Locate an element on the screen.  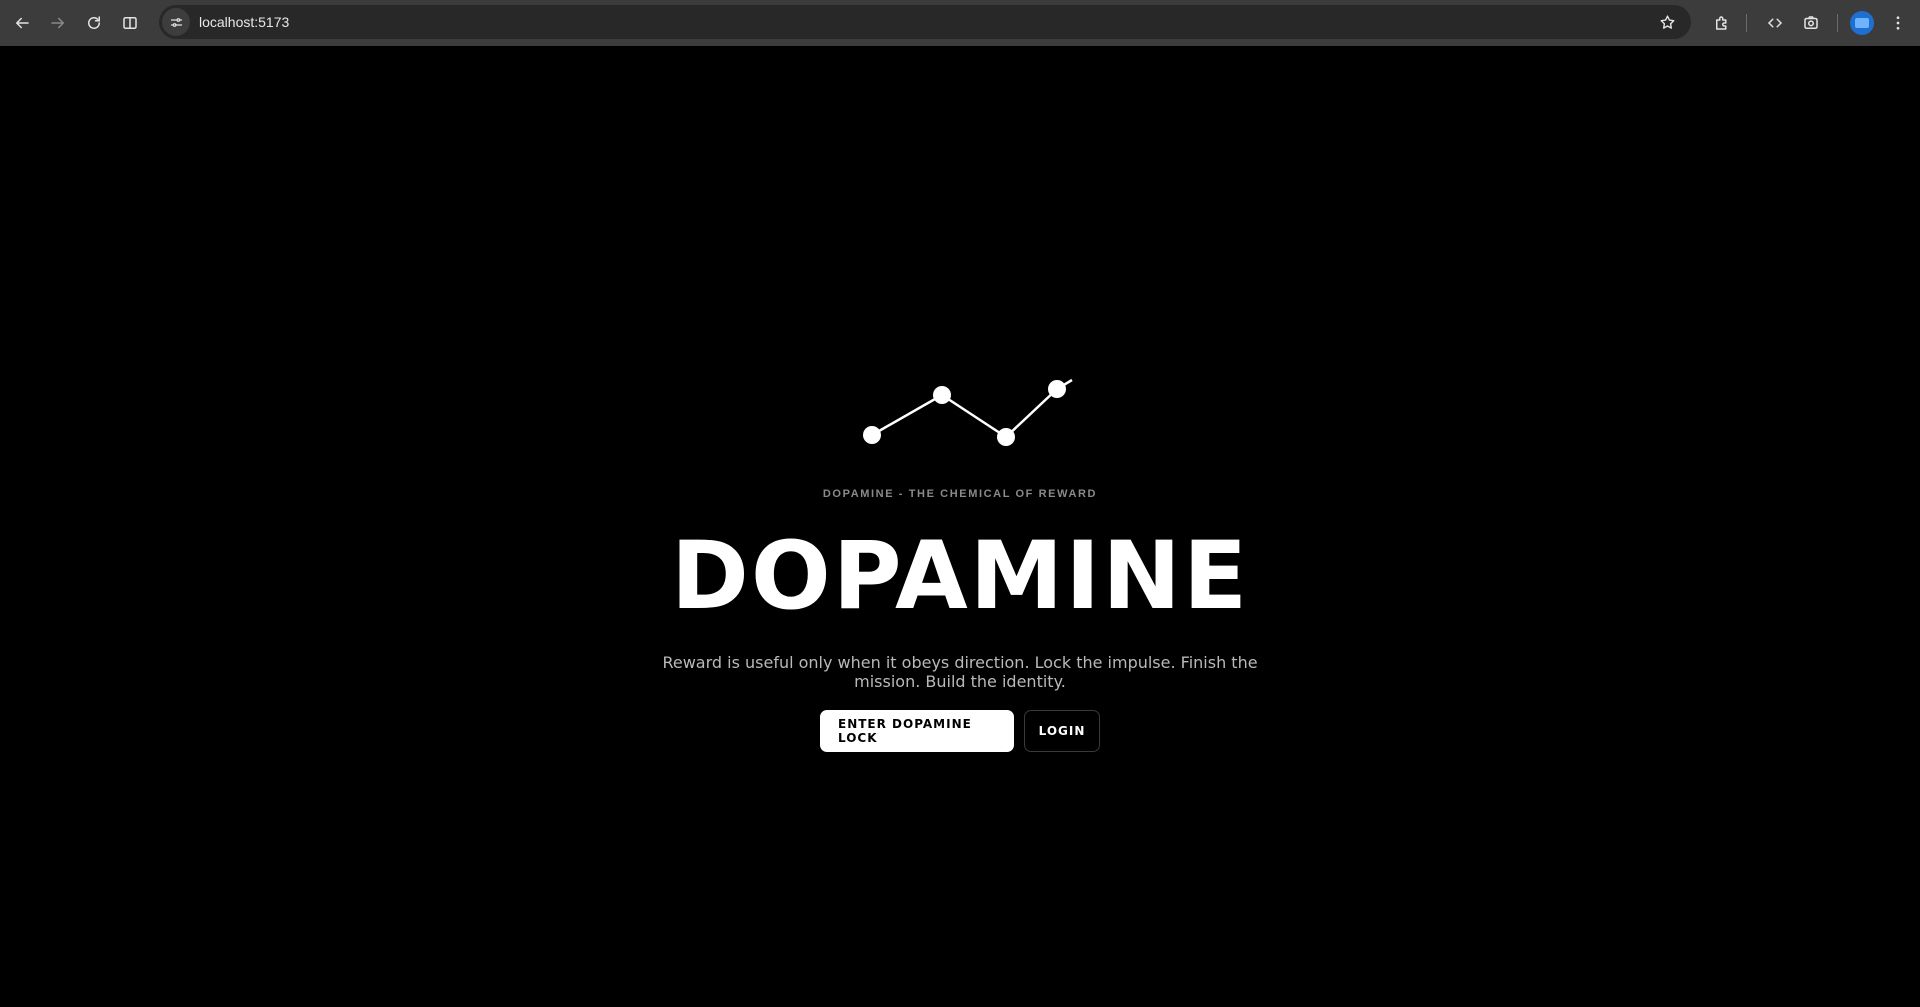
devtools-button is located at coordinates (1775, 23).